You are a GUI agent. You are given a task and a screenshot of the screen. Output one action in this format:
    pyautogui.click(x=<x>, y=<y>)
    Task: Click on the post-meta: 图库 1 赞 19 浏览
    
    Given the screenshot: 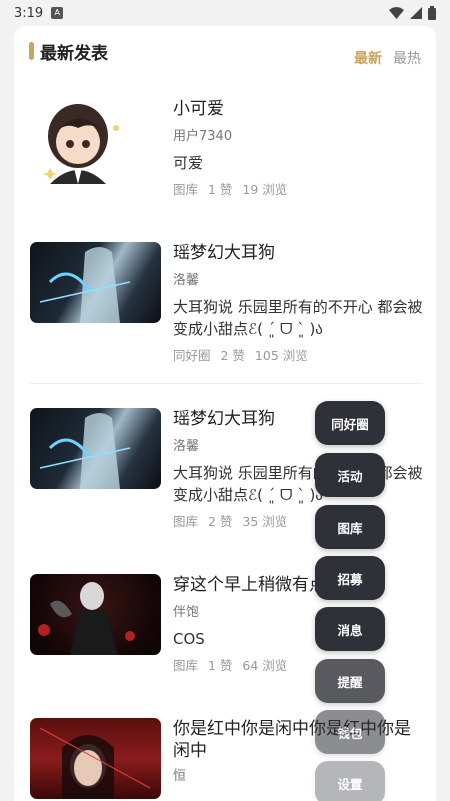 What is the action you would take?
    pyautogui.click(x=298, y=190)
    